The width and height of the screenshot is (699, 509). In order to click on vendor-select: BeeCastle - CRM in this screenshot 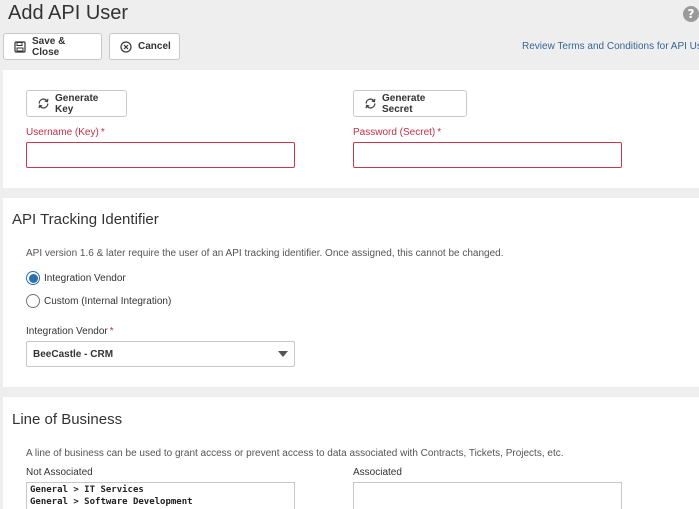, I will do `click(160, 354)`.